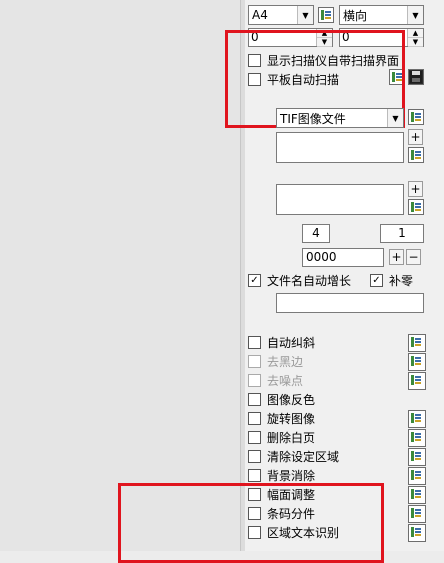  Describe the element at coordinates (343, 361) in the screenshot. I see `processing-option-row: 去黑边` at that location.